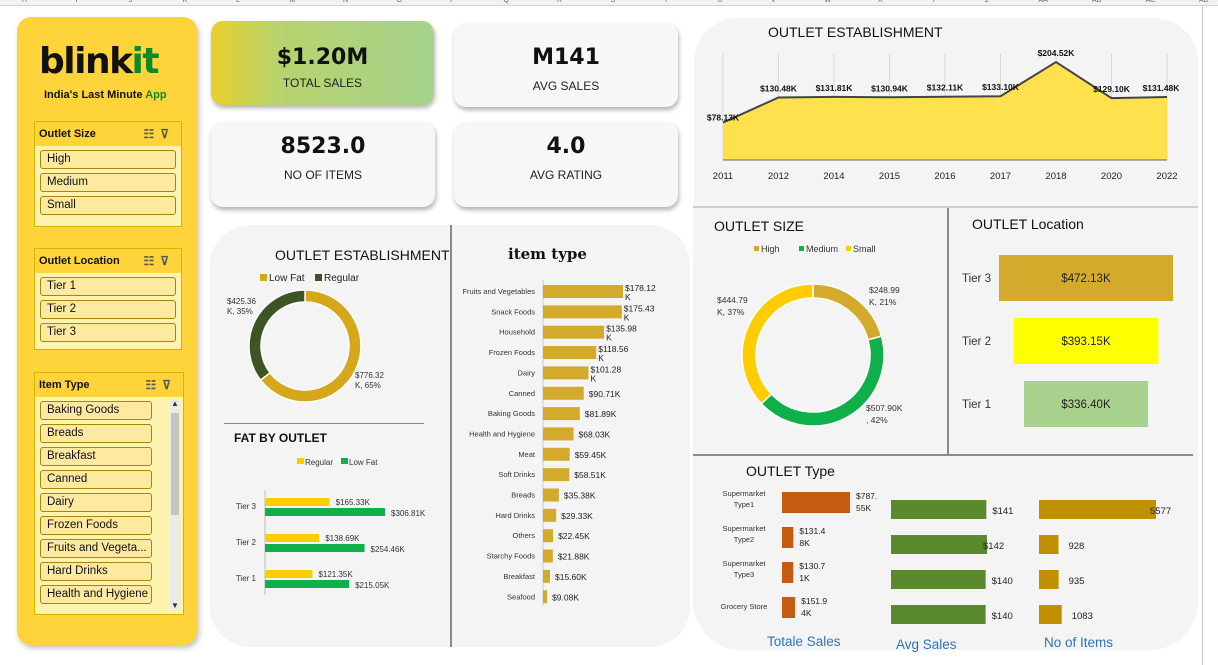  What do you see at coordinates (574, 536) in the screenshot?
I see `data-label: $22.45K` at bounding box center [574, 536].